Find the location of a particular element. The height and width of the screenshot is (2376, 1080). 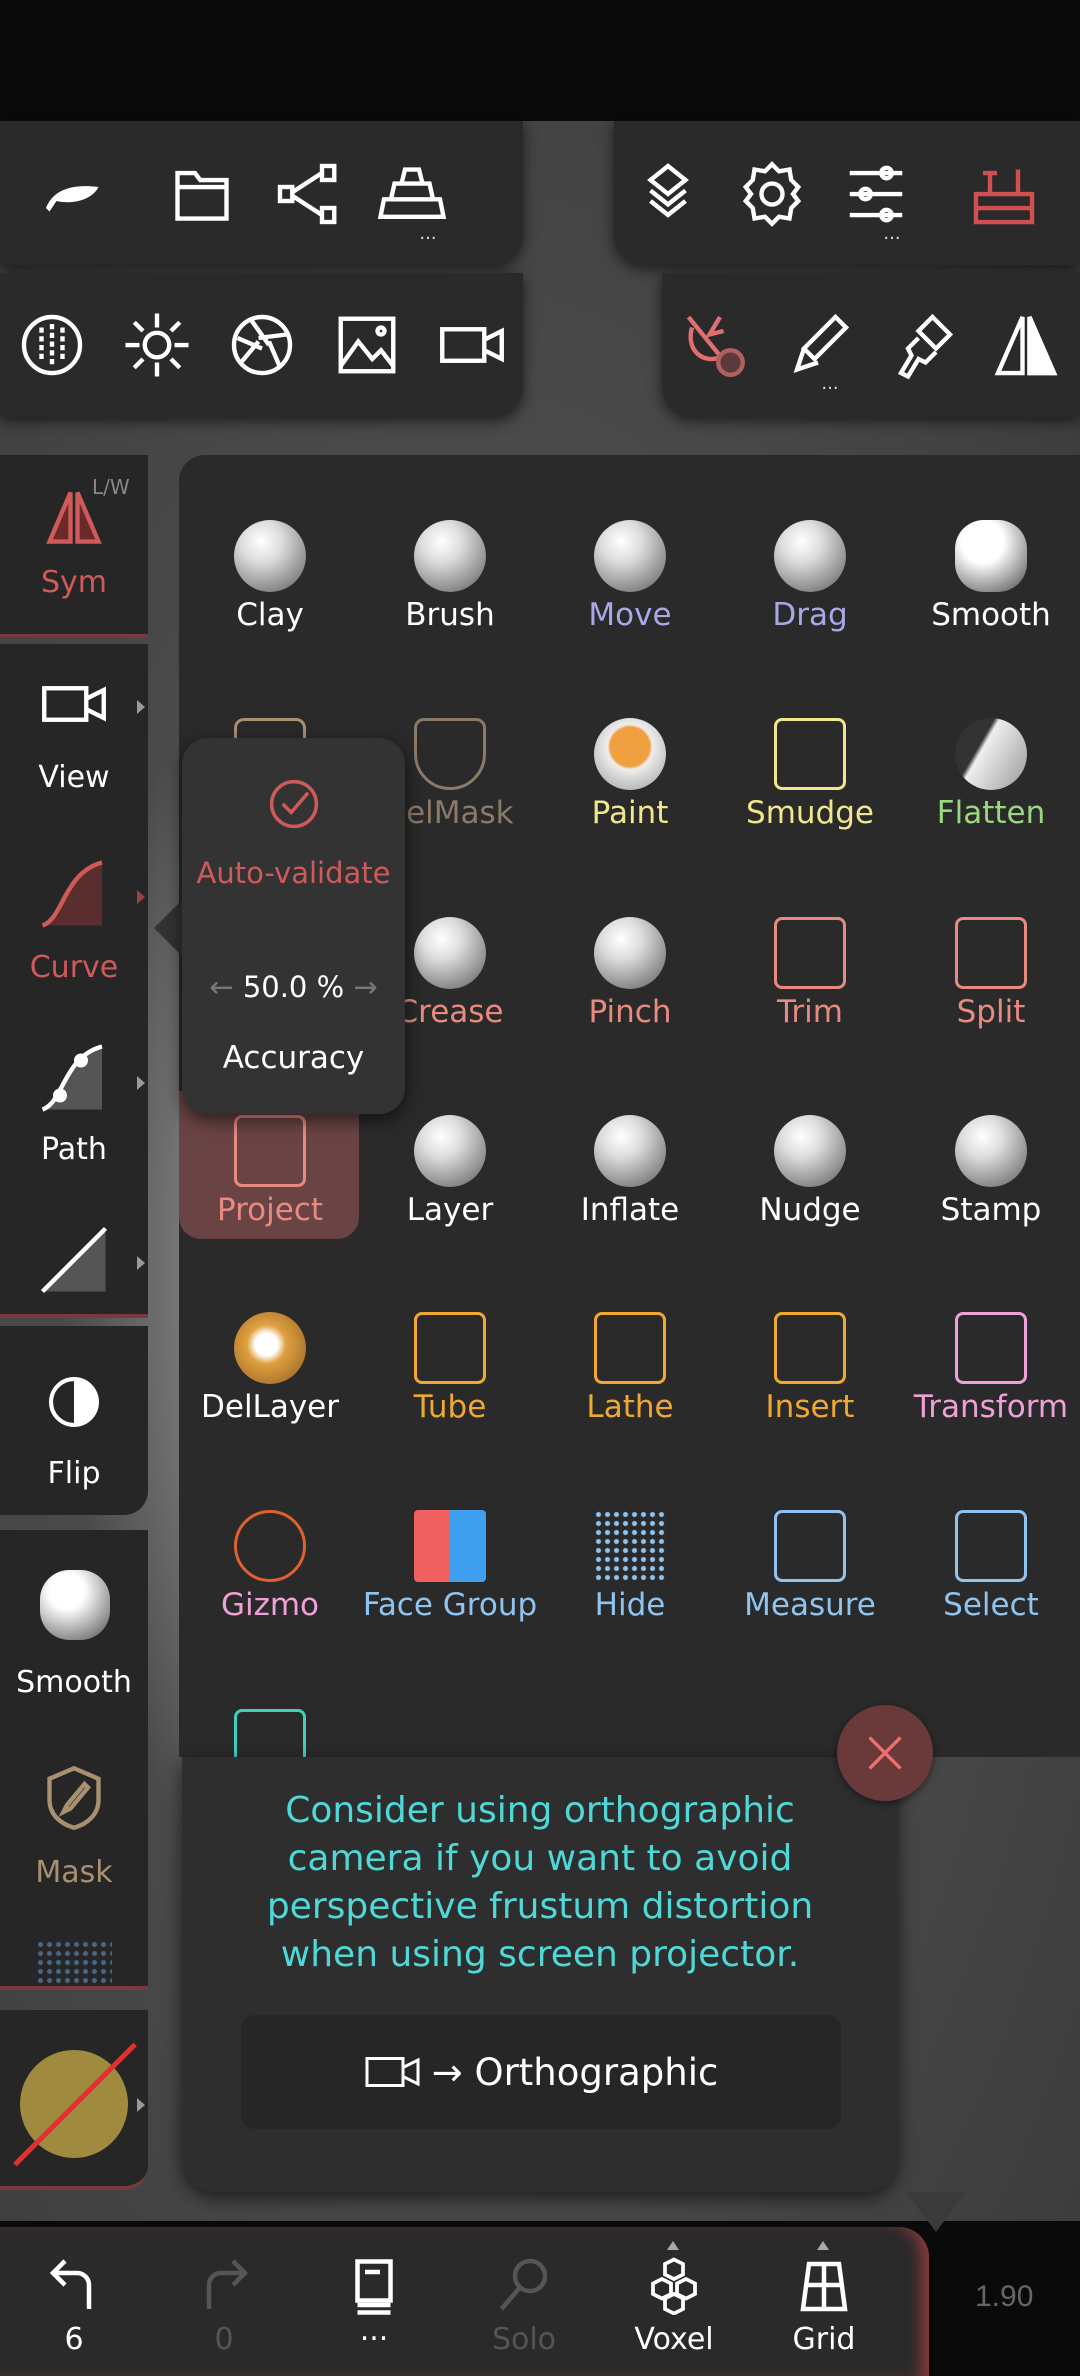

nomad-logo-icon is located at coordinates (74, 194).